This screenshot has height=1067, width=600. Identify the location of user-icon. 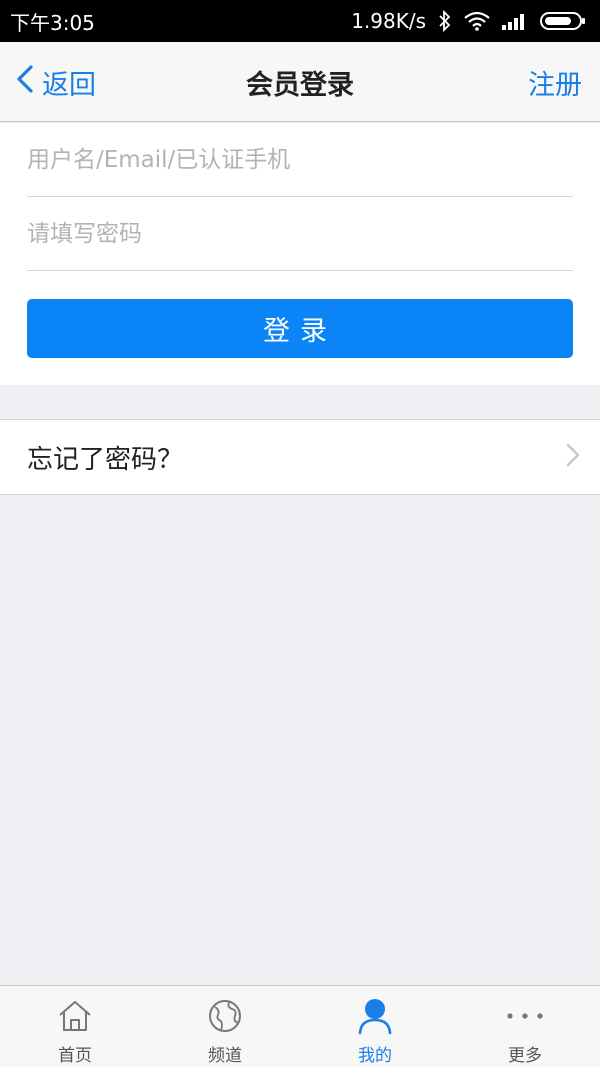
(375, 1016).